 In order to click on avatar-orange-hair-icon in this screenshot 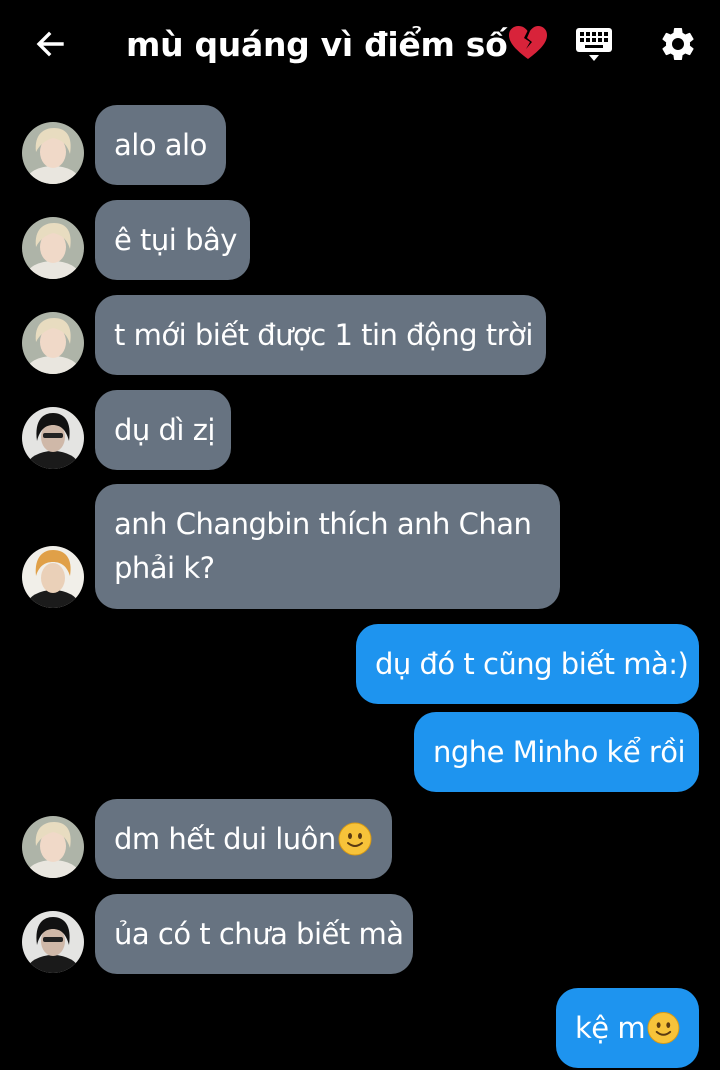, I will do `click(53, 577)`.